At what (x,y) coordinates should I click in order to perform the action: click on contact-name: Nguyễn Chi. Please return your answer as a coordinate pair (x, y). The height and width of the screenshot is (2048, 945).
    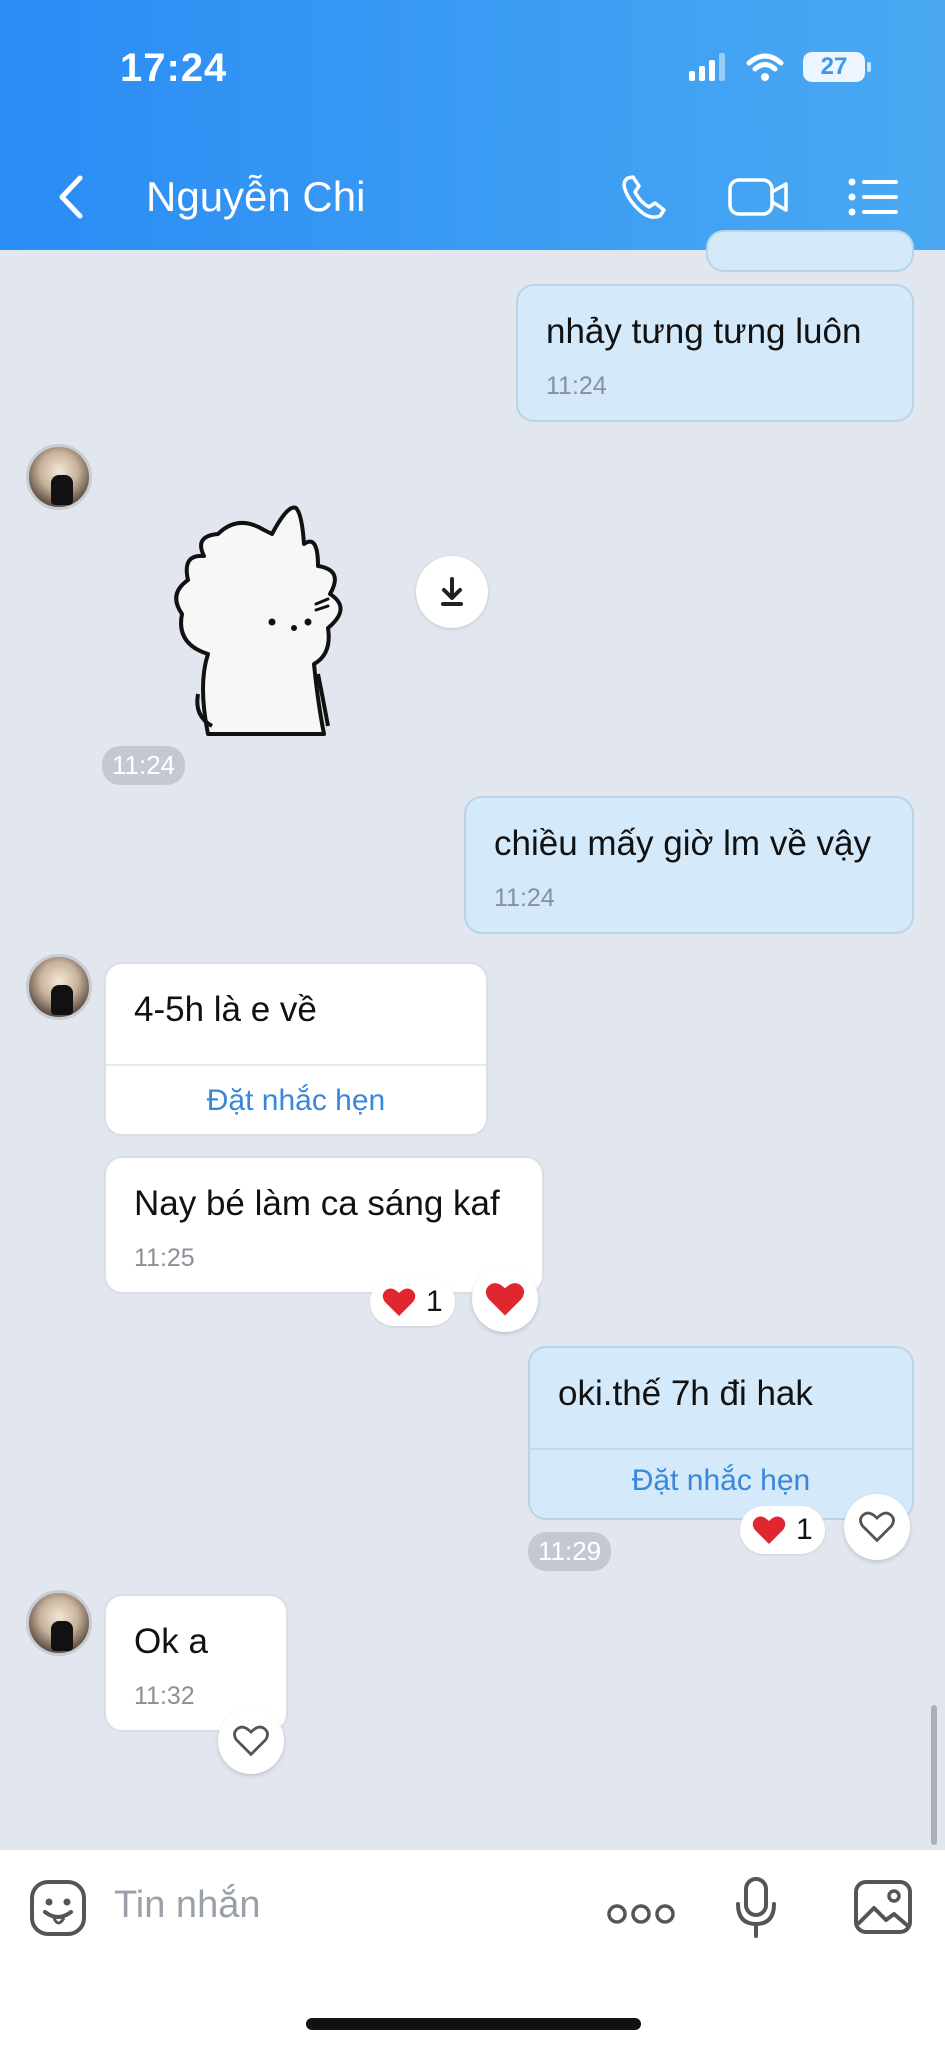
    Looking at the image, I should click on (255, 197).